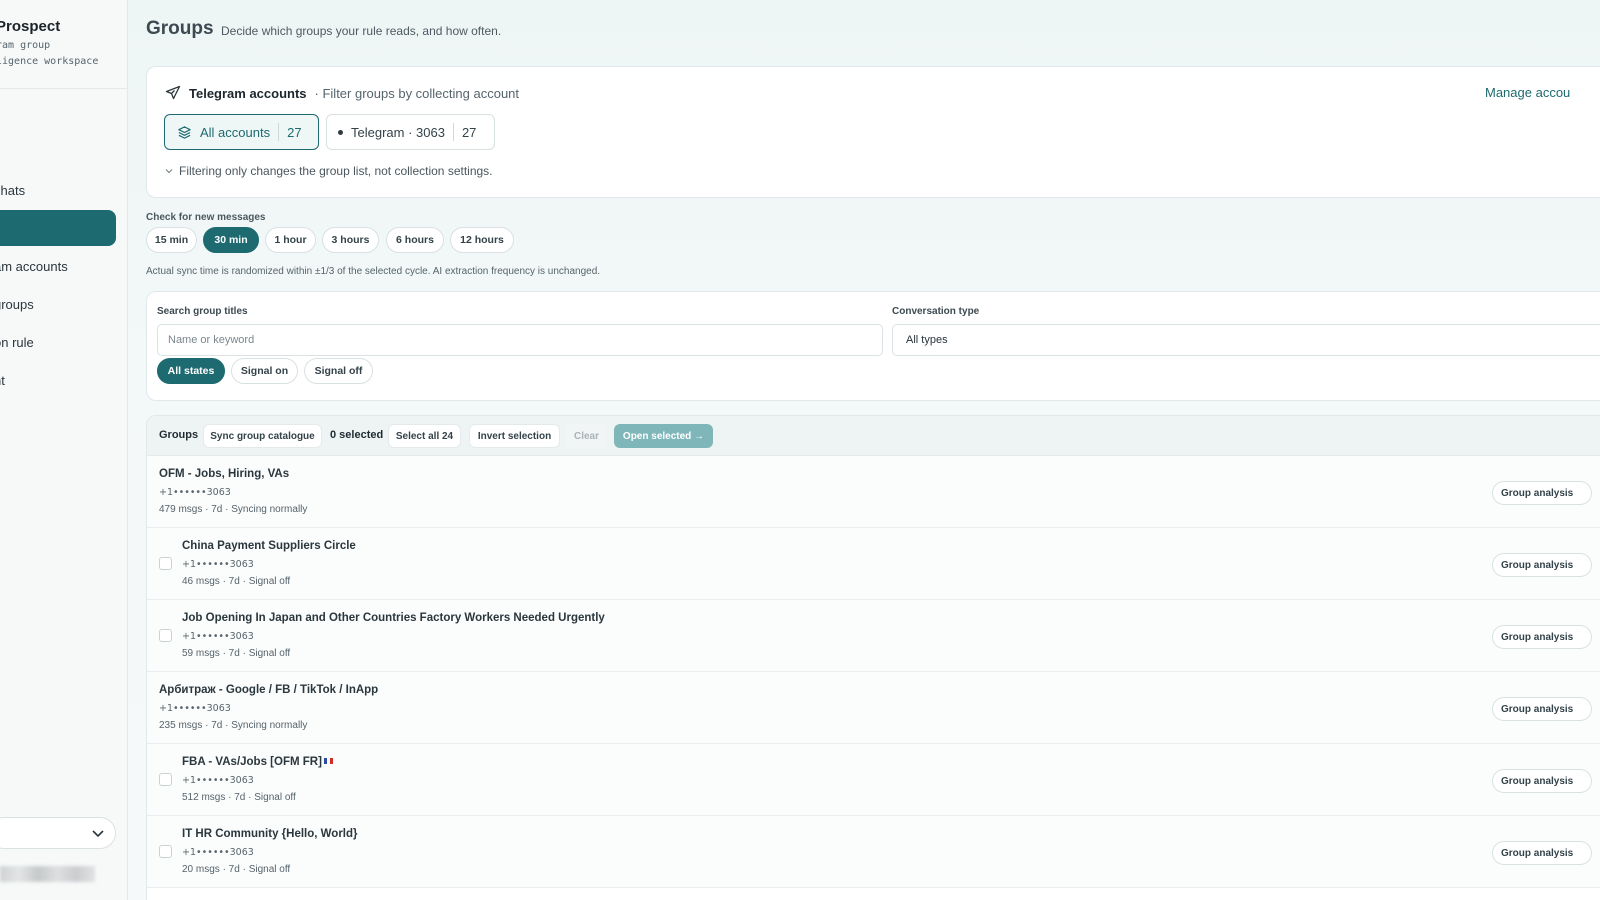 Image resolution: width=1600 pixels, height=900 pixels. I want to click on group-meta: 59 msgs · 7d · Signal off, so click(236, 653).